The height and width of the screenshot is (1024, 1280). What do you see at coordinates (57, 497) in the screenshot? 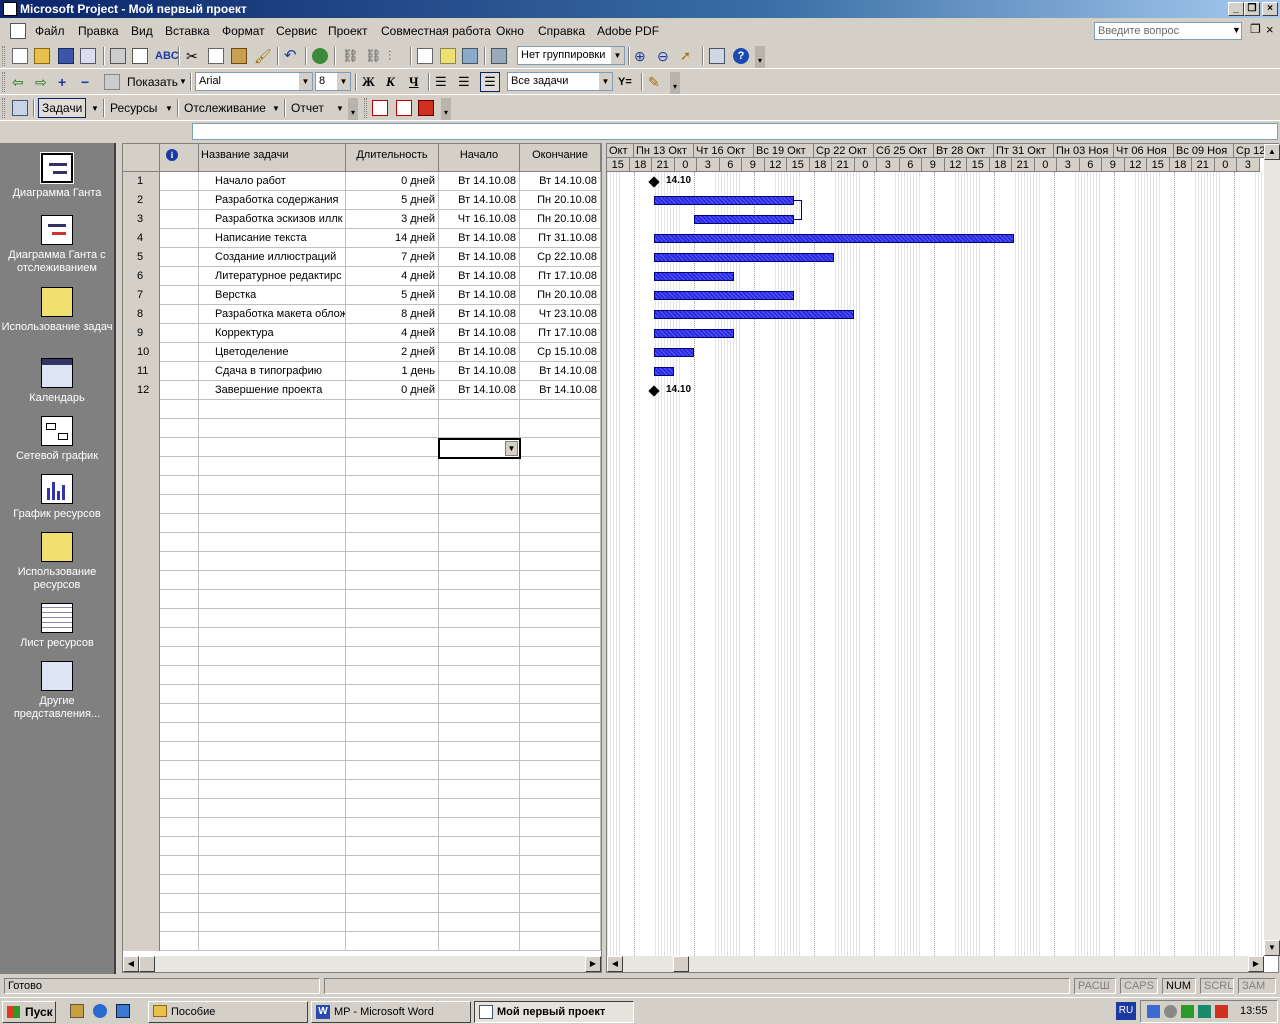
I see `view-resource-graph: График ресурсов` at bounding box center [57, 497].